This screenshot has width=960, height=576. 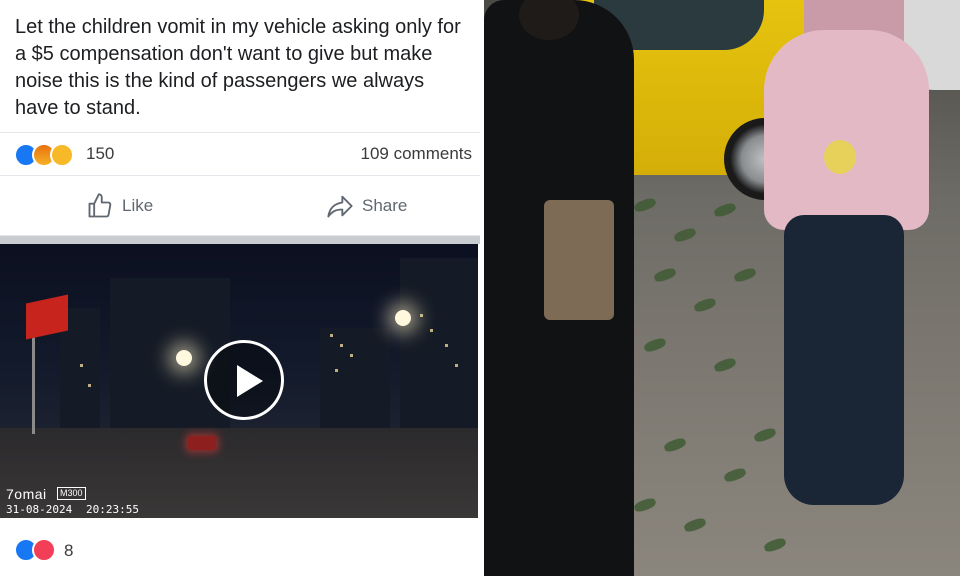 I want to click on dashcam-time: 20:23:55, so click(x=112, y=509).